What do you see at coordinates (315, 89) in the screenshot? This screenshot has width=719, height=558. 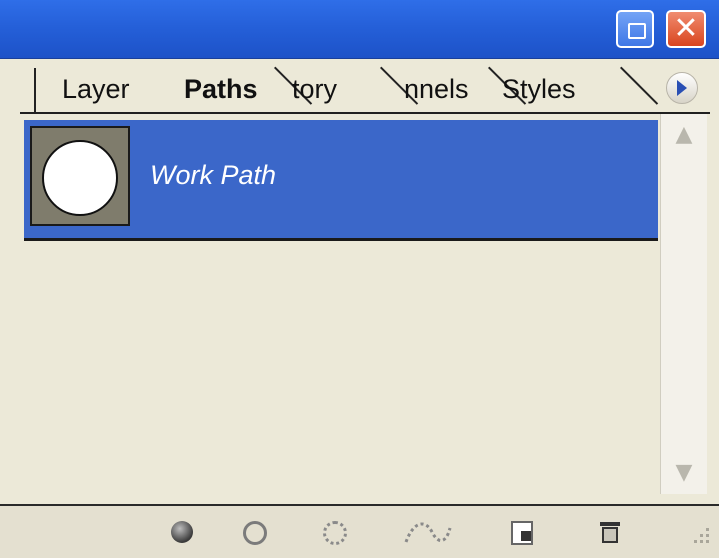 I see `tab-label-history: tory` at bounding box center [315, 89].